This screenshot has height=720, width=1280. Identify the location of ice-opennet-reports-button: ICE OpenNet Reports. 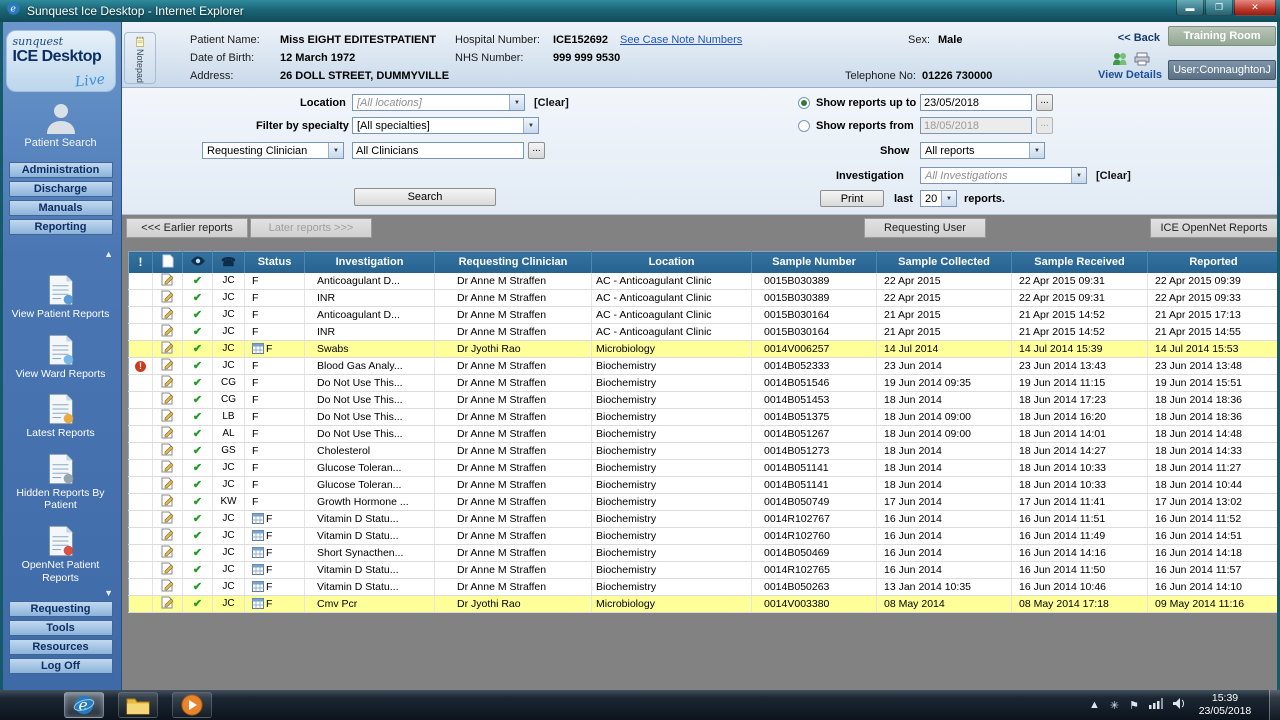
(1214, 228).